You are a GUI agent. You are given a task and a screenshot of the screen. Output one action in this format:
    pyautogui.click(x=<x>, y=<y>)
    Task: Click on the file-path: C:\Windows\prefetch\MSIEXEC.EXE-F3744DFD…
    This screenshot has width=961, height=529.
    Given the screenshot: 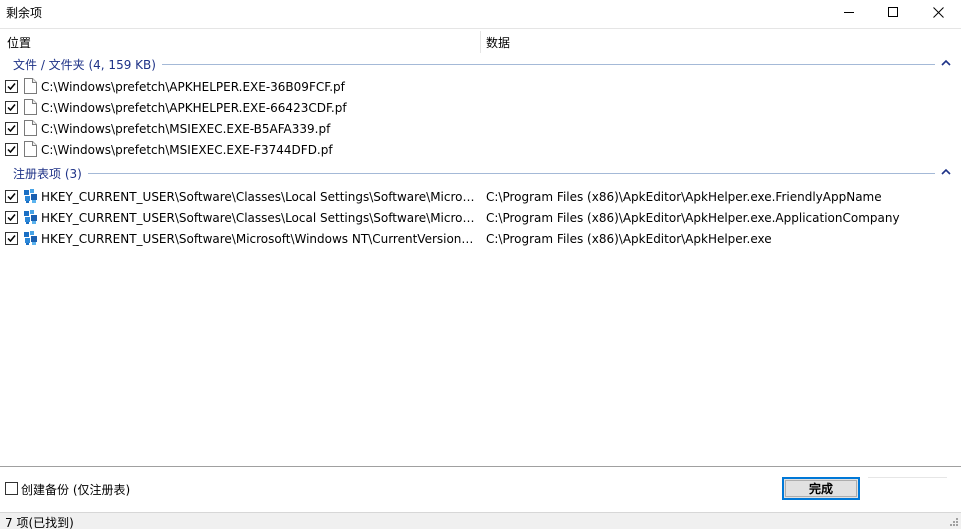 What is the action you would take?
    pyautogui.click(x=187, y=150)
    